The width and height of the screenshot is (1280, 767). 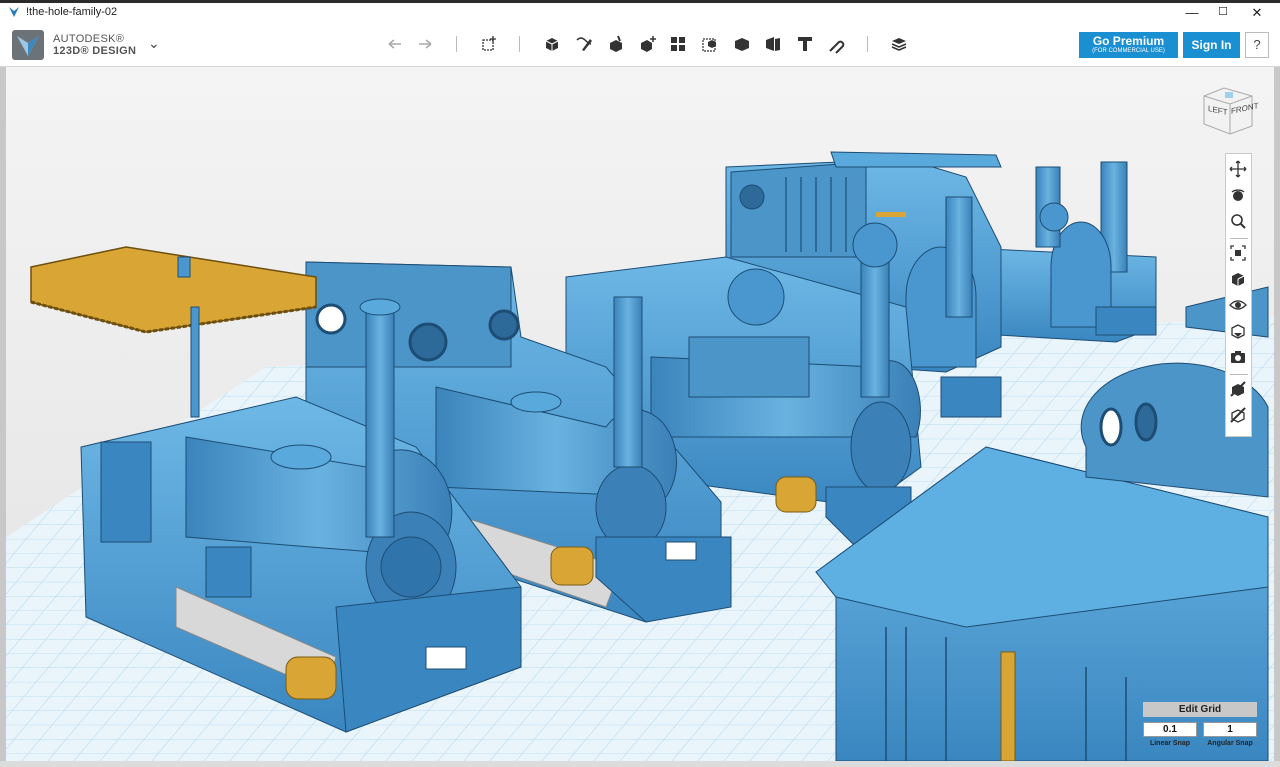 I want to click on primitives-icon, so click(x=552, y=44).